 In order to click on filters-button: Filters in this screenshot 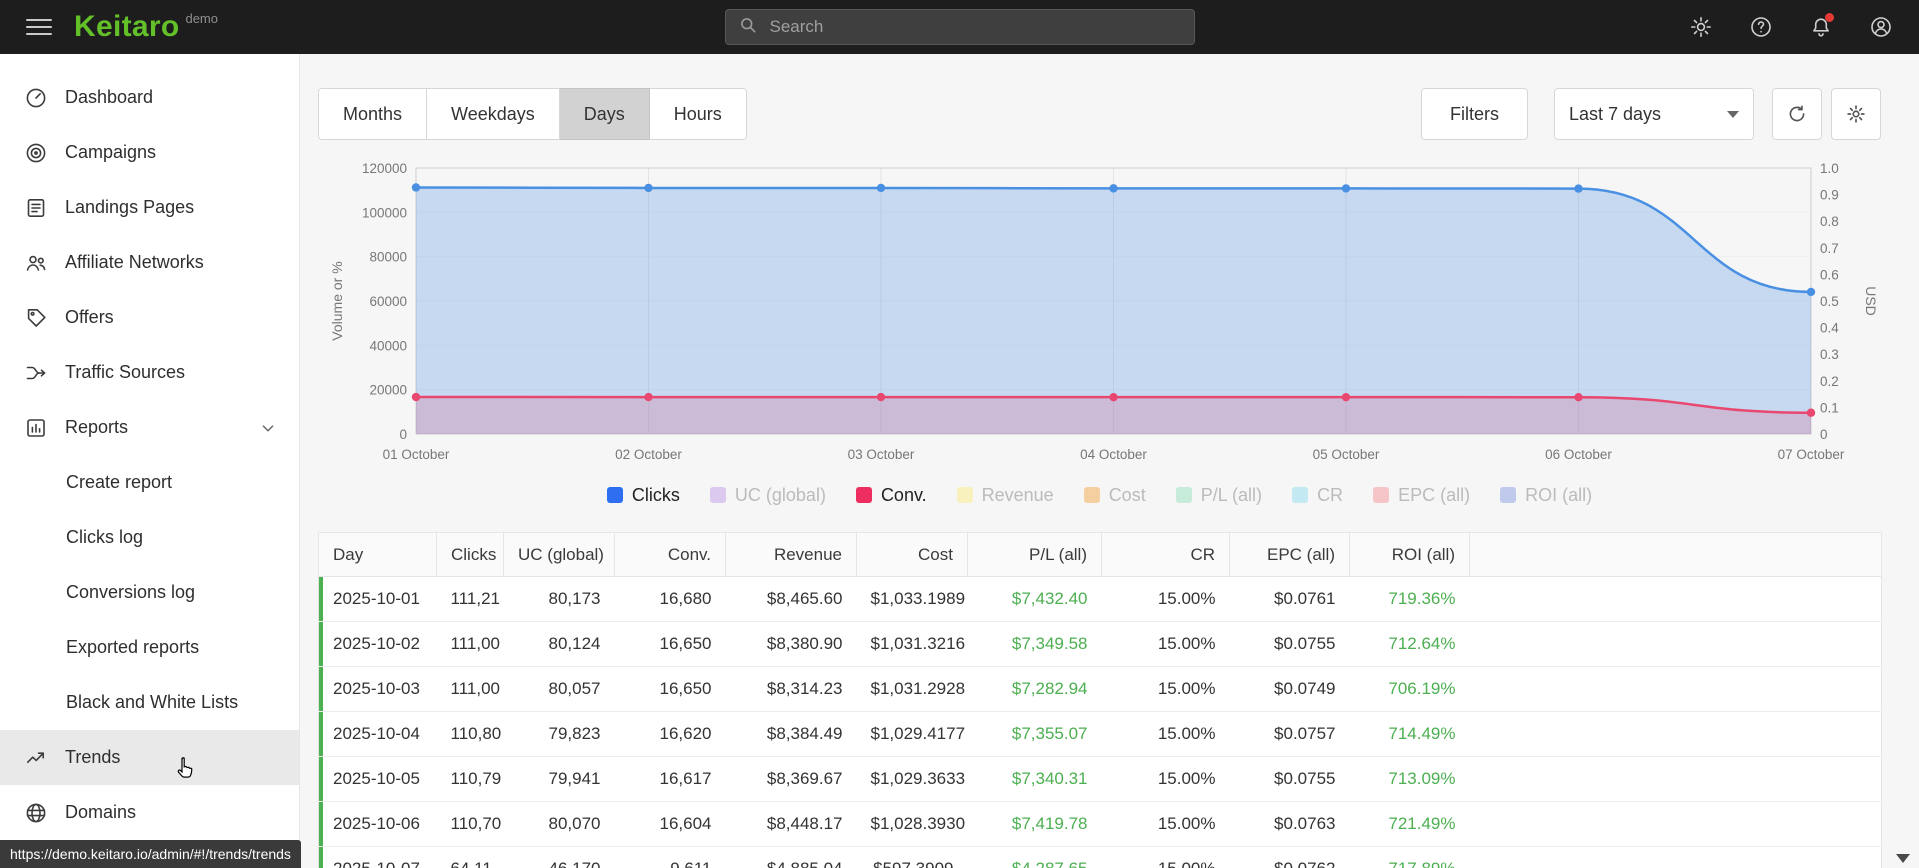, I will do `click(1474, 114)`.